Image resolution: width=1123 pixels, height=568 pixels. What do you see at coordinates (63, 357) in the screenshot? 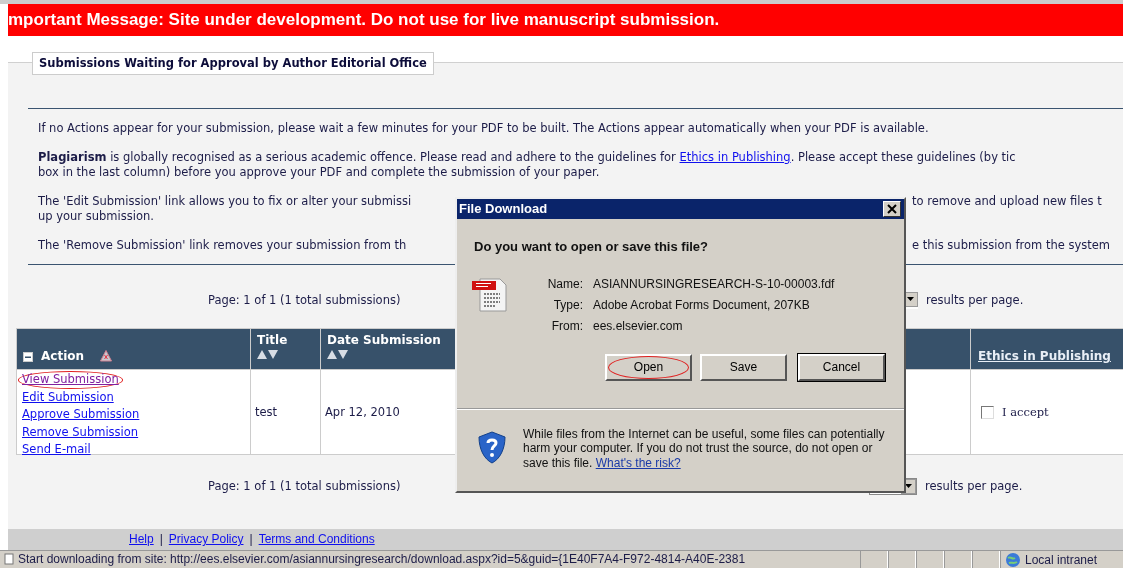
I see `column-title: Action` at bounding box center [63, 357].